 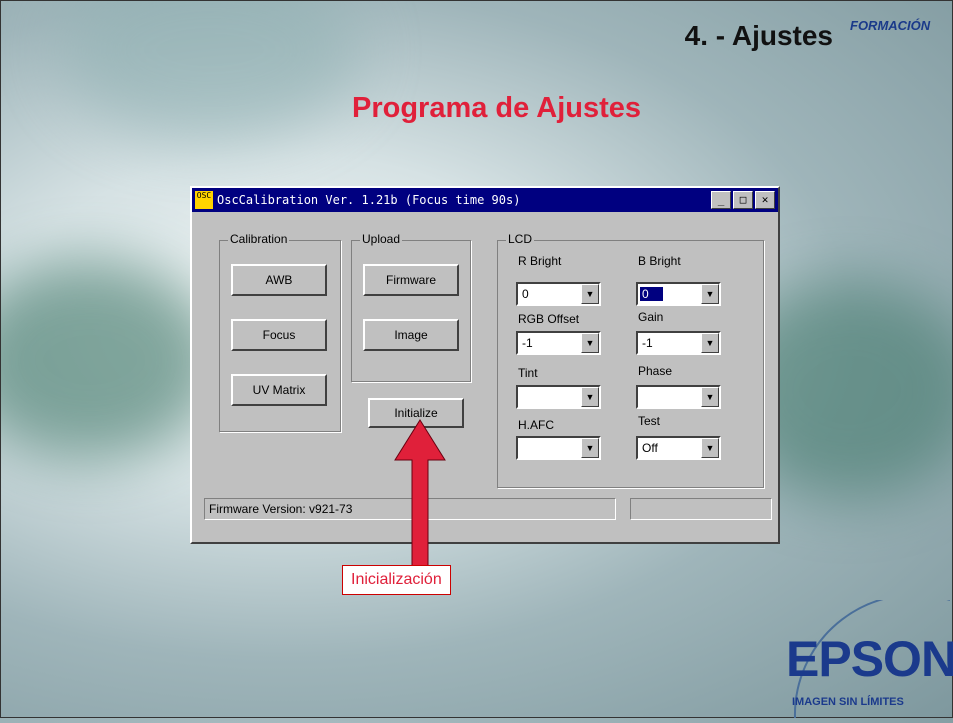 What do you see at coordinates (558, 343) in the screenshot?
I see `rgb-offset-select: -1 ▼` at bounding box center [558, 343].